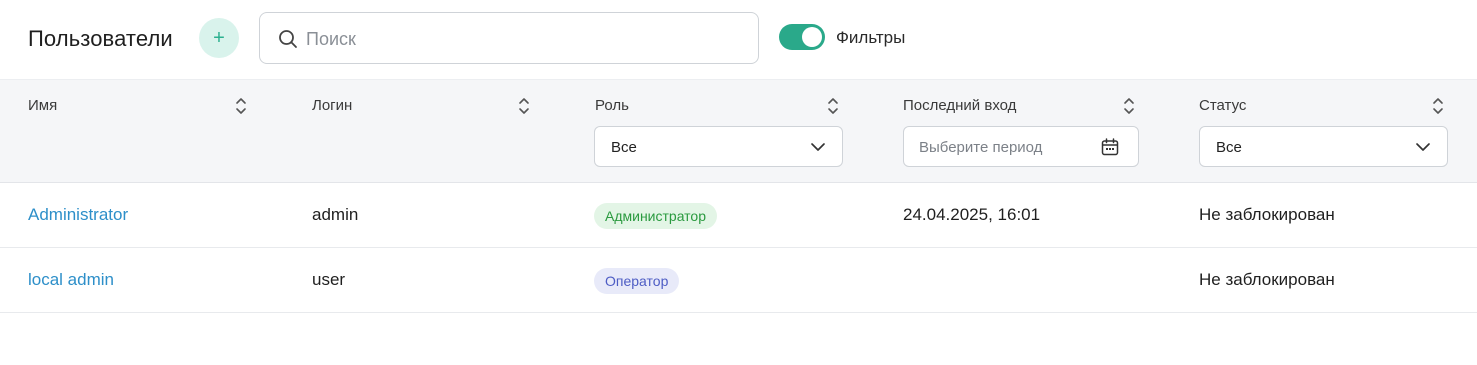  Describe the element at coordinates (972, 214) in the screenshot. I see `last-login-value: 24.04.2025, 16:01` at that location.